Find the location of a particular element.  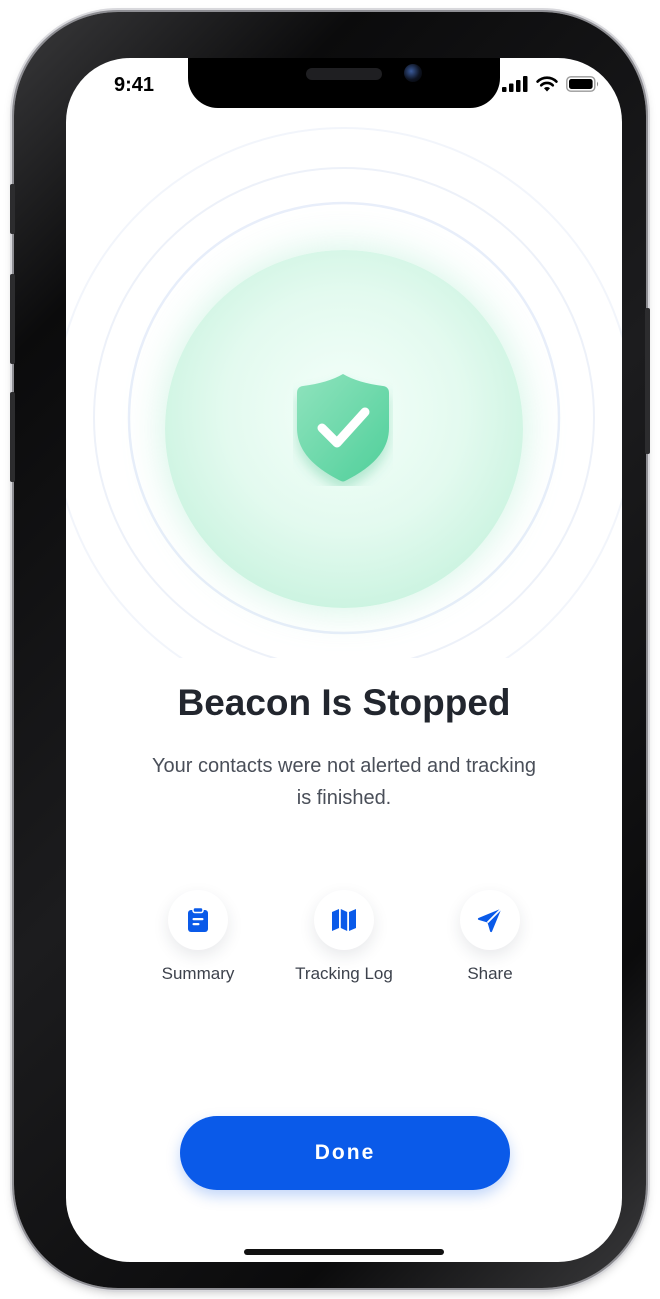

status-icons is located at coordinates (551, 84).